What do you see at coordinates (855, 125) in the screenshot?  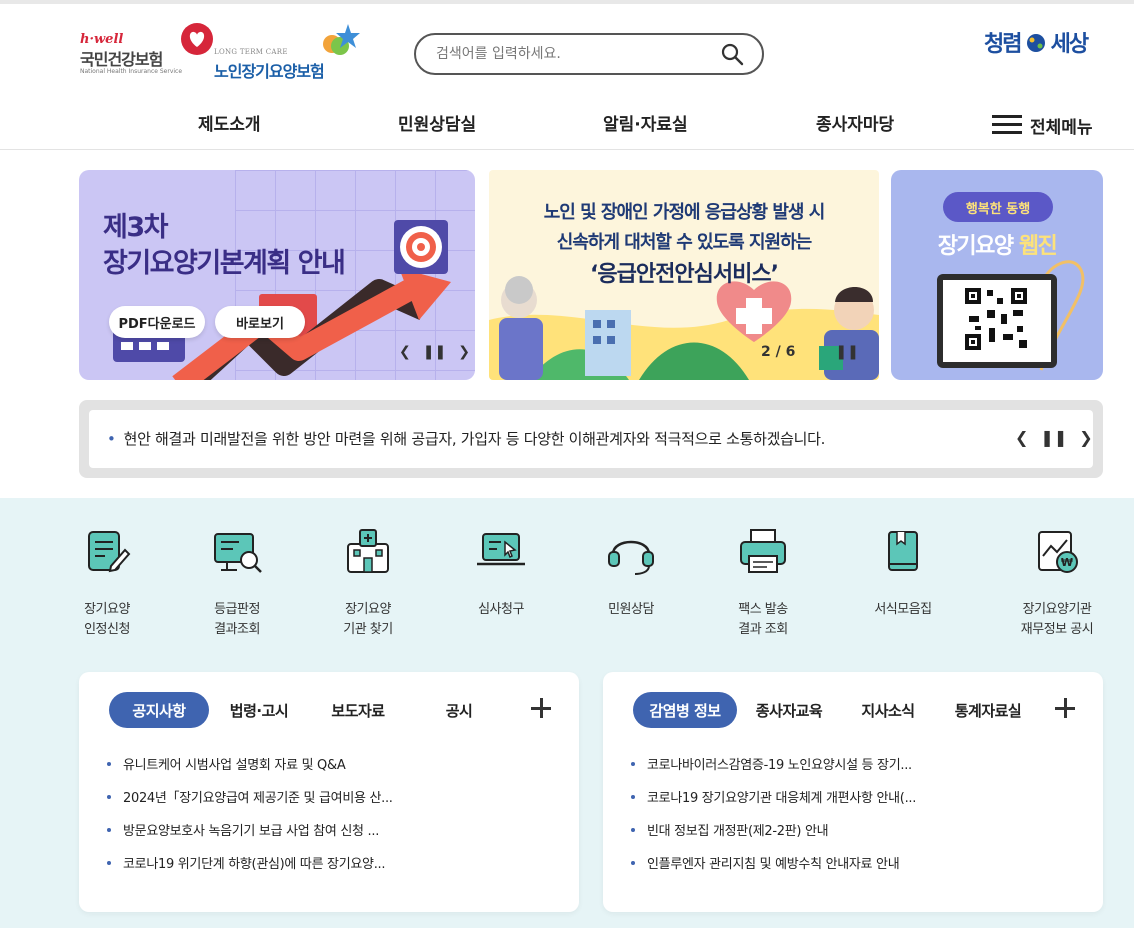 I see `nav-workers: 종사자마당` at bounding box center [855, 125].